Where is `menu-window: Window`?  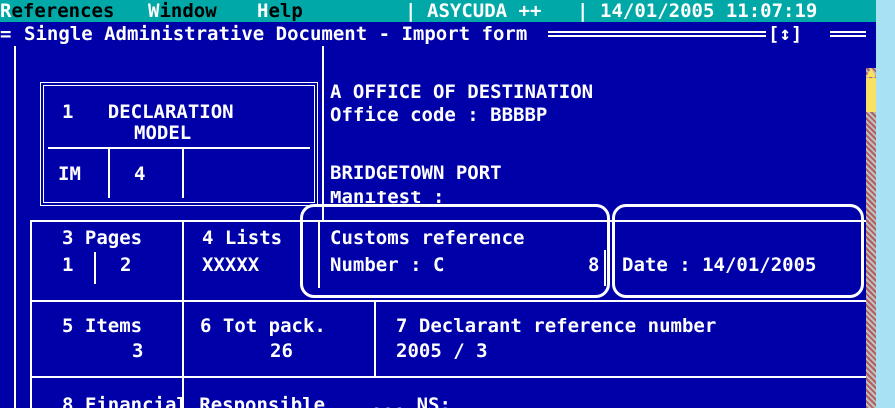 menu-window: Window is located at coordinates (182, 11).